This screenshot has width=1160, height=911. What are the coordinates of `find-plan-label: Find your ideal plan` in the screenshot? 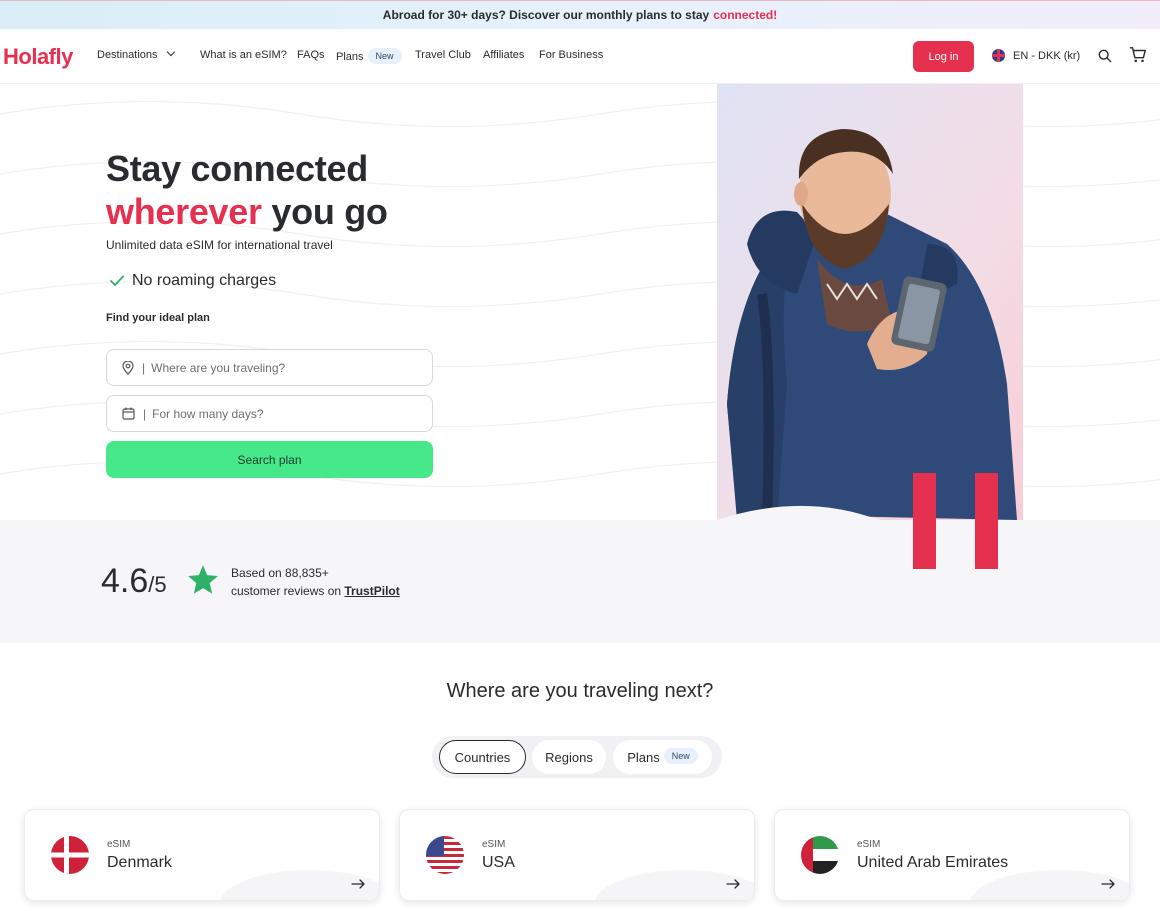 It's located at (158, 318).